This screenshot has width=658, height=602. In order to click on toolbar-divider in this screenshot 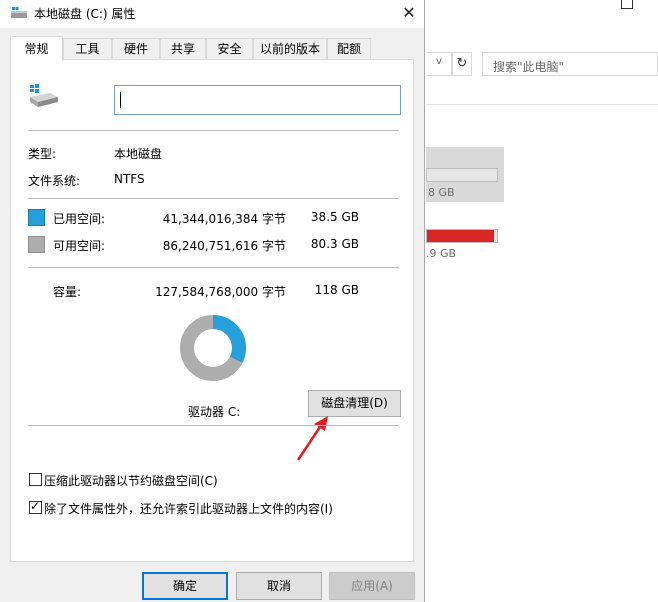, I will do `click(542, 104)`.